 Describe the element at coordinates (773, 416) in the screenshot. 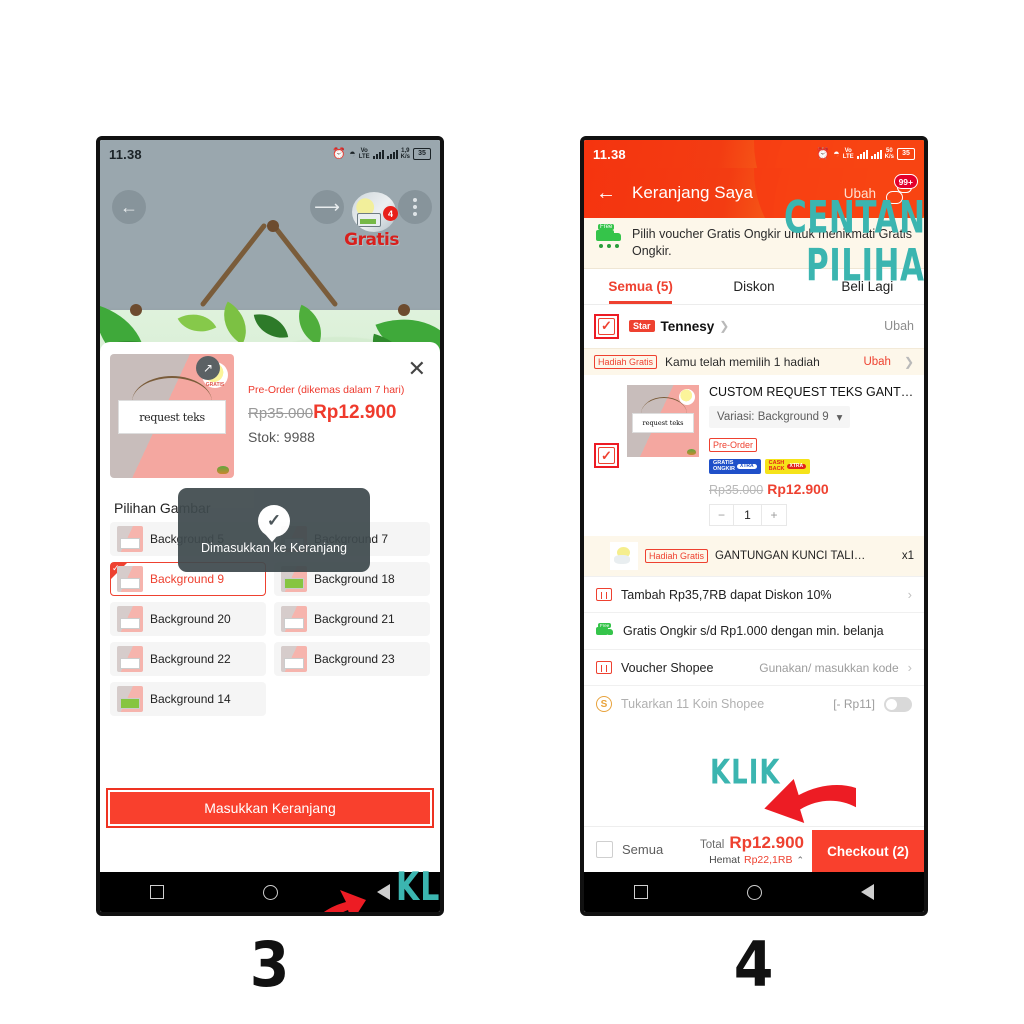

I see `variation-label: Variasi: Background 9` at that location.